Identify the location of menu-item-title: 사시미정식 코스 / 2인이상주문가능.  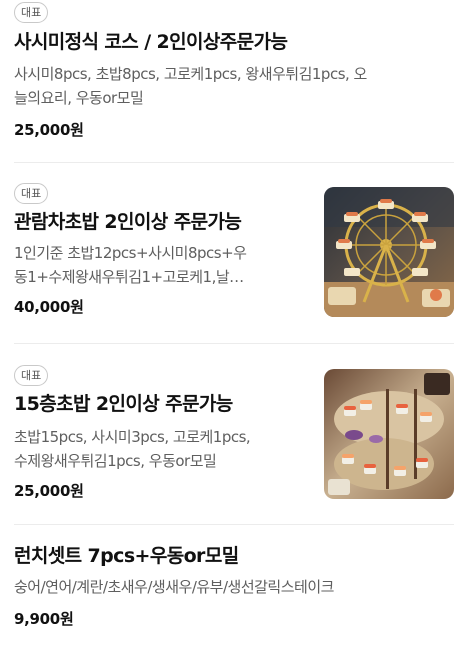
(151, 42).